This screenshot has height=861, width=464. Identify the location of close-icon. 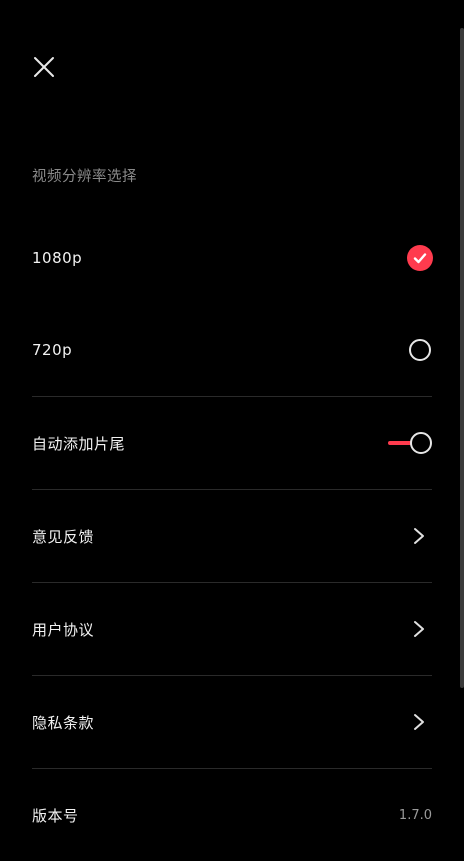
(44, 67).